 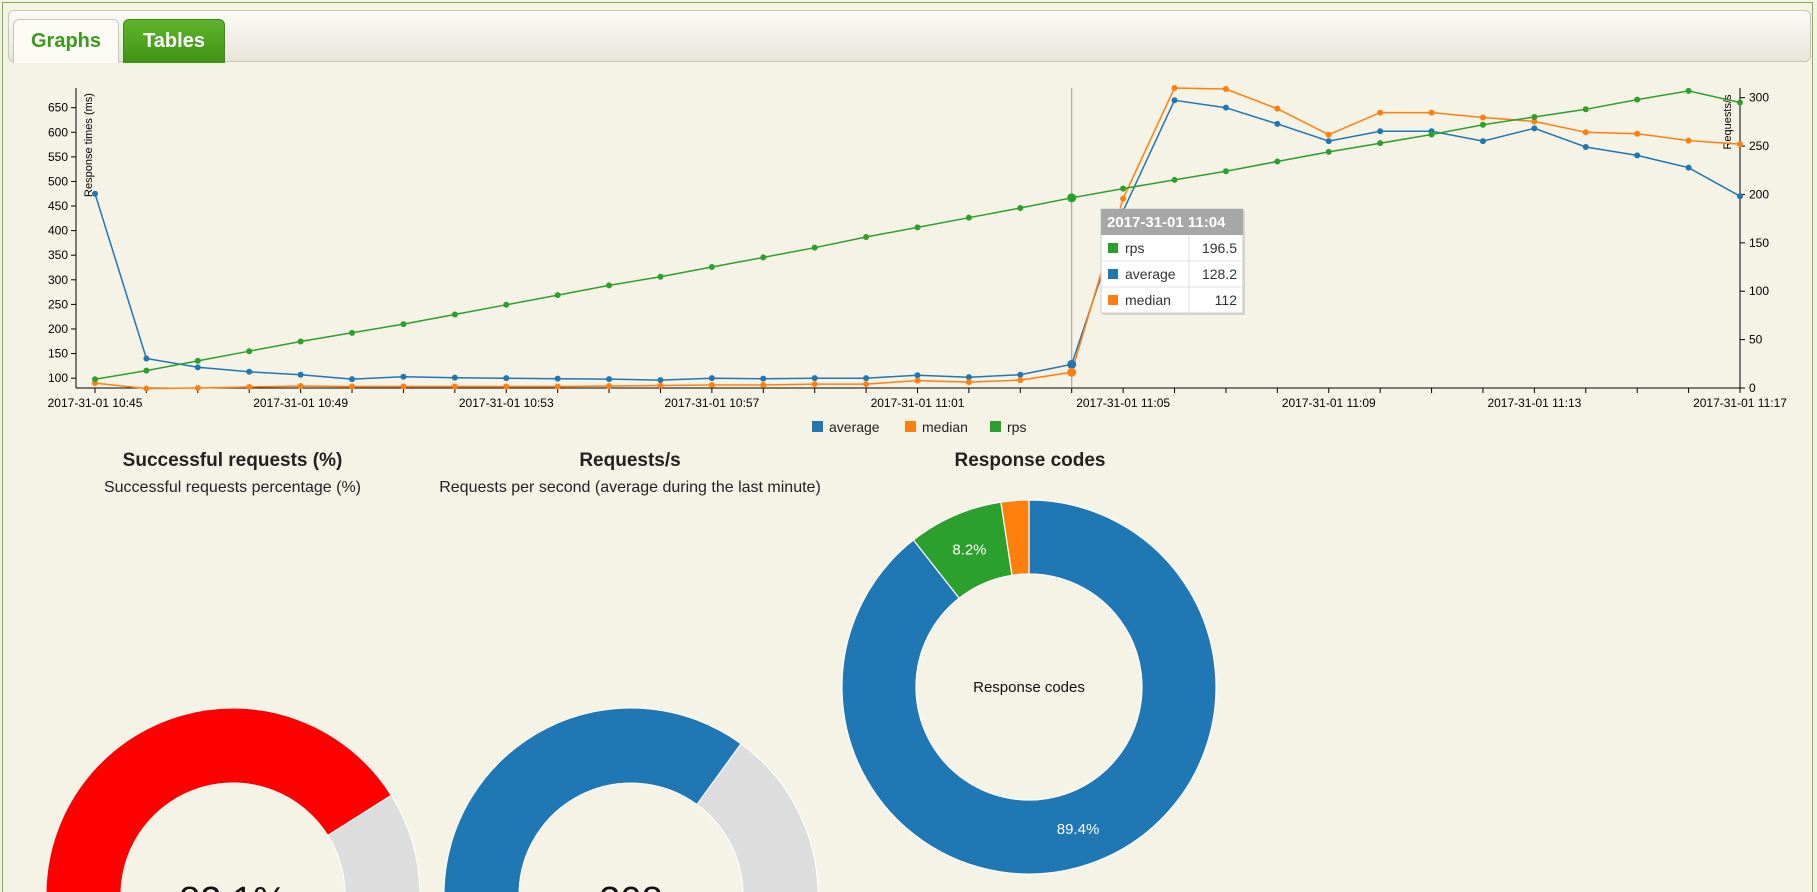 What do you see at coordinates (218, 799) in the screenshot?
I see `success-gauge-value-arc` at bounding box center [218, 799].